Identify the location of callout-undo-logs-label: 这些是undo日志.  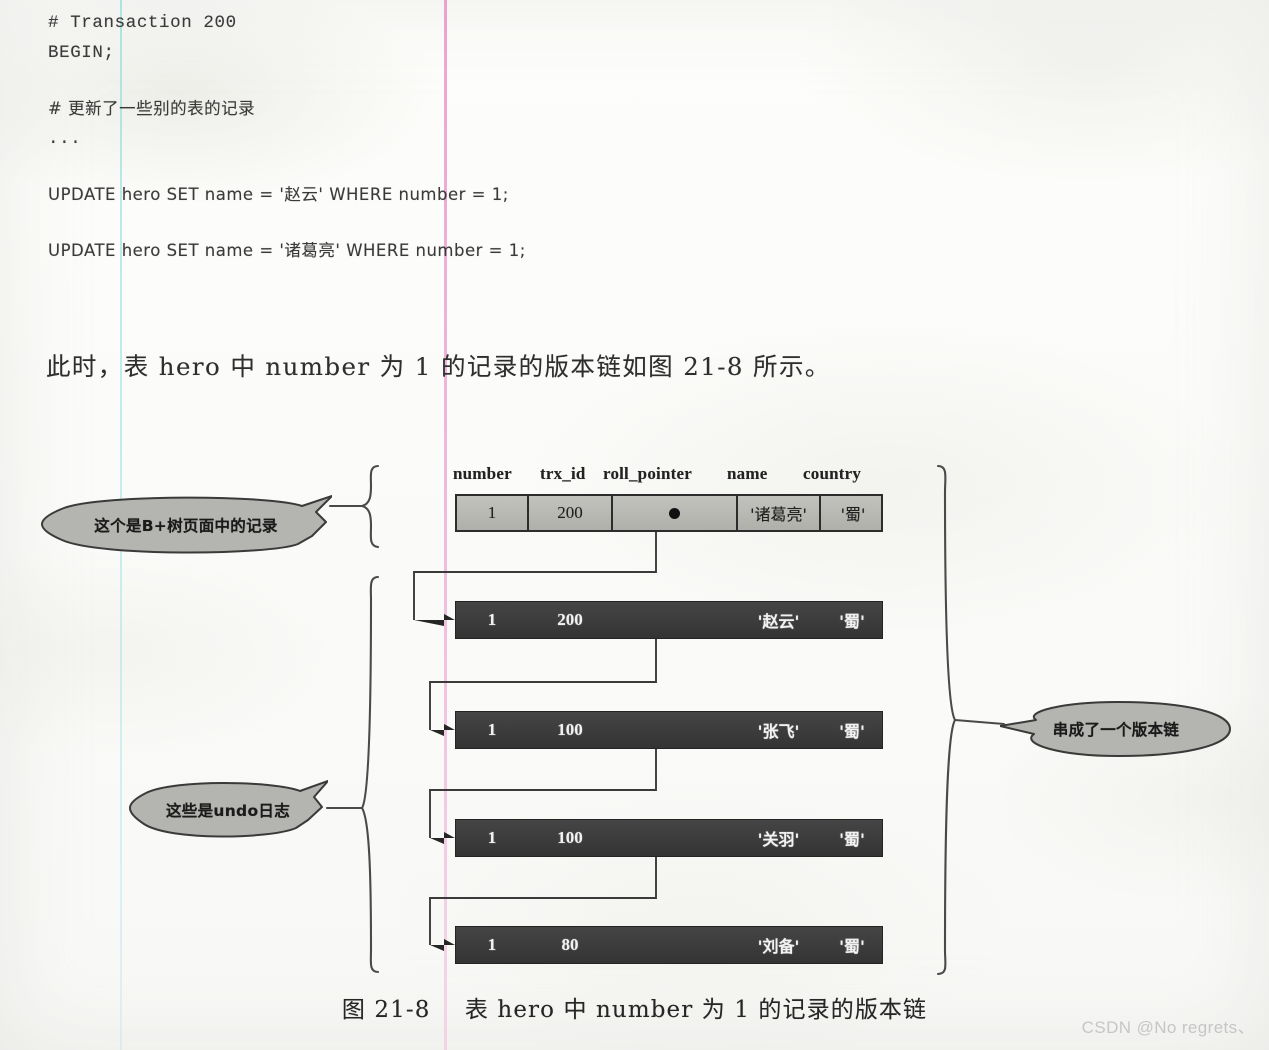
(227, 811).